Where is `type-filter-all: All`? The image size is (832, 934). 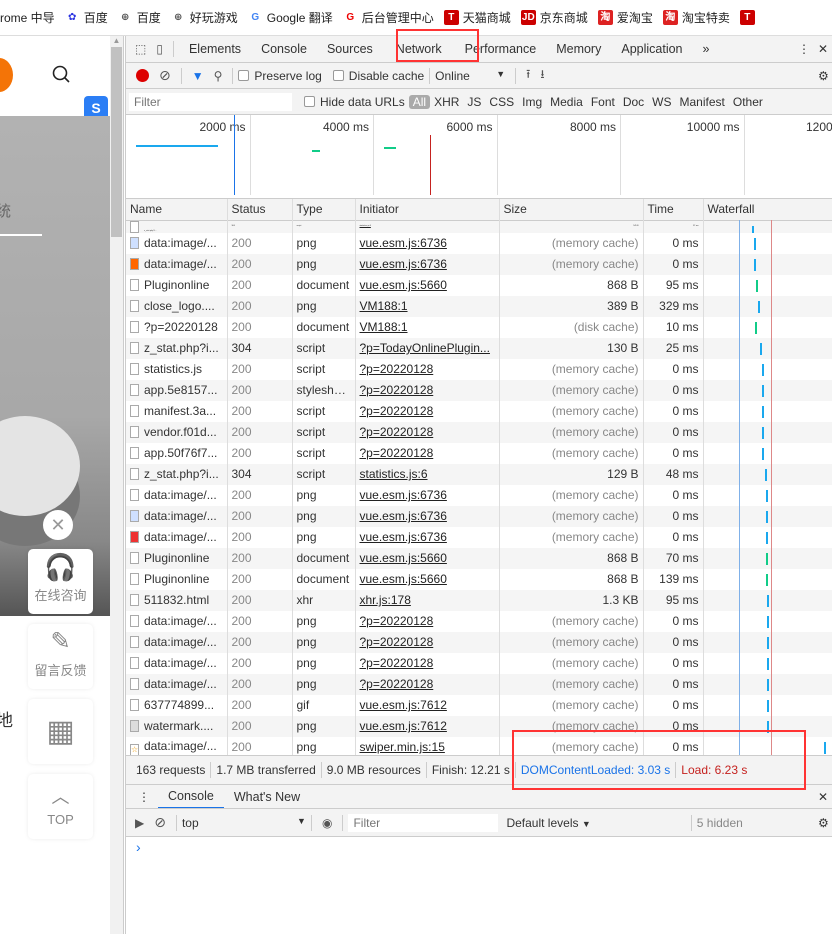 type-filter-all: All is located at coordinates (419, 101).